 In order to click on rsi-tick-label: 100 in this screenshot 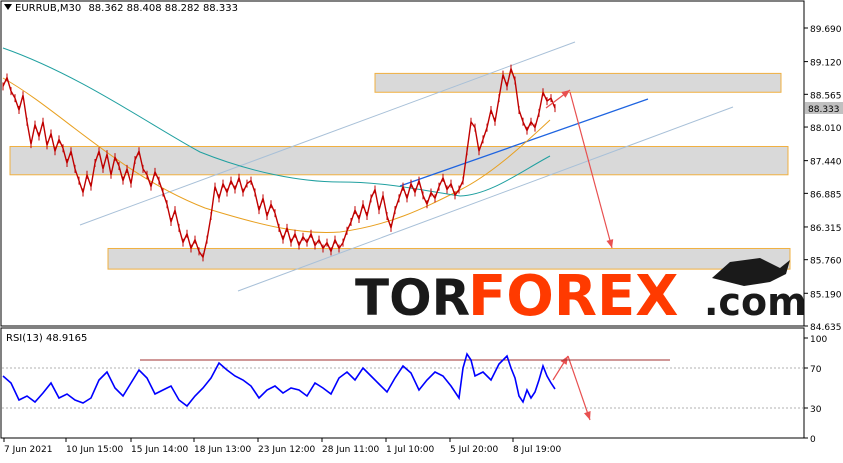, I will do `click(818, 340)`.